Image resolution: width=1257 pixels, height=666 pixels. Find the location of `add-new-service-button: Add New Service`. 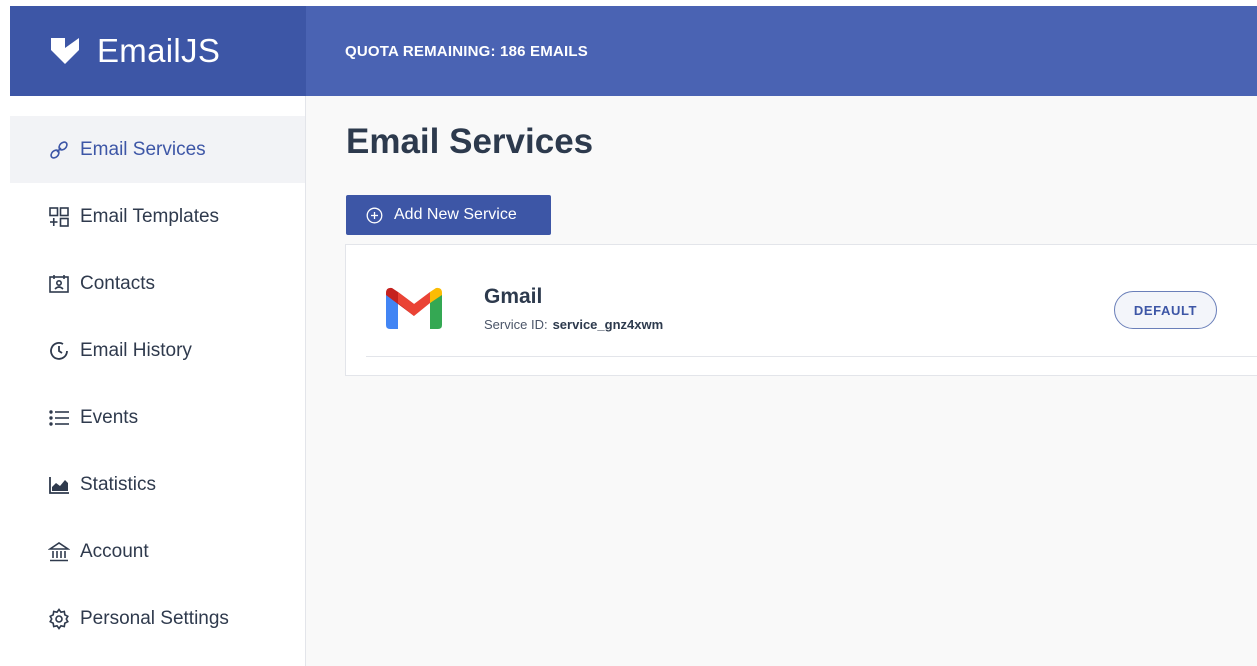

add-new-service-button: Add New Service is located at coordinates (448, 215).